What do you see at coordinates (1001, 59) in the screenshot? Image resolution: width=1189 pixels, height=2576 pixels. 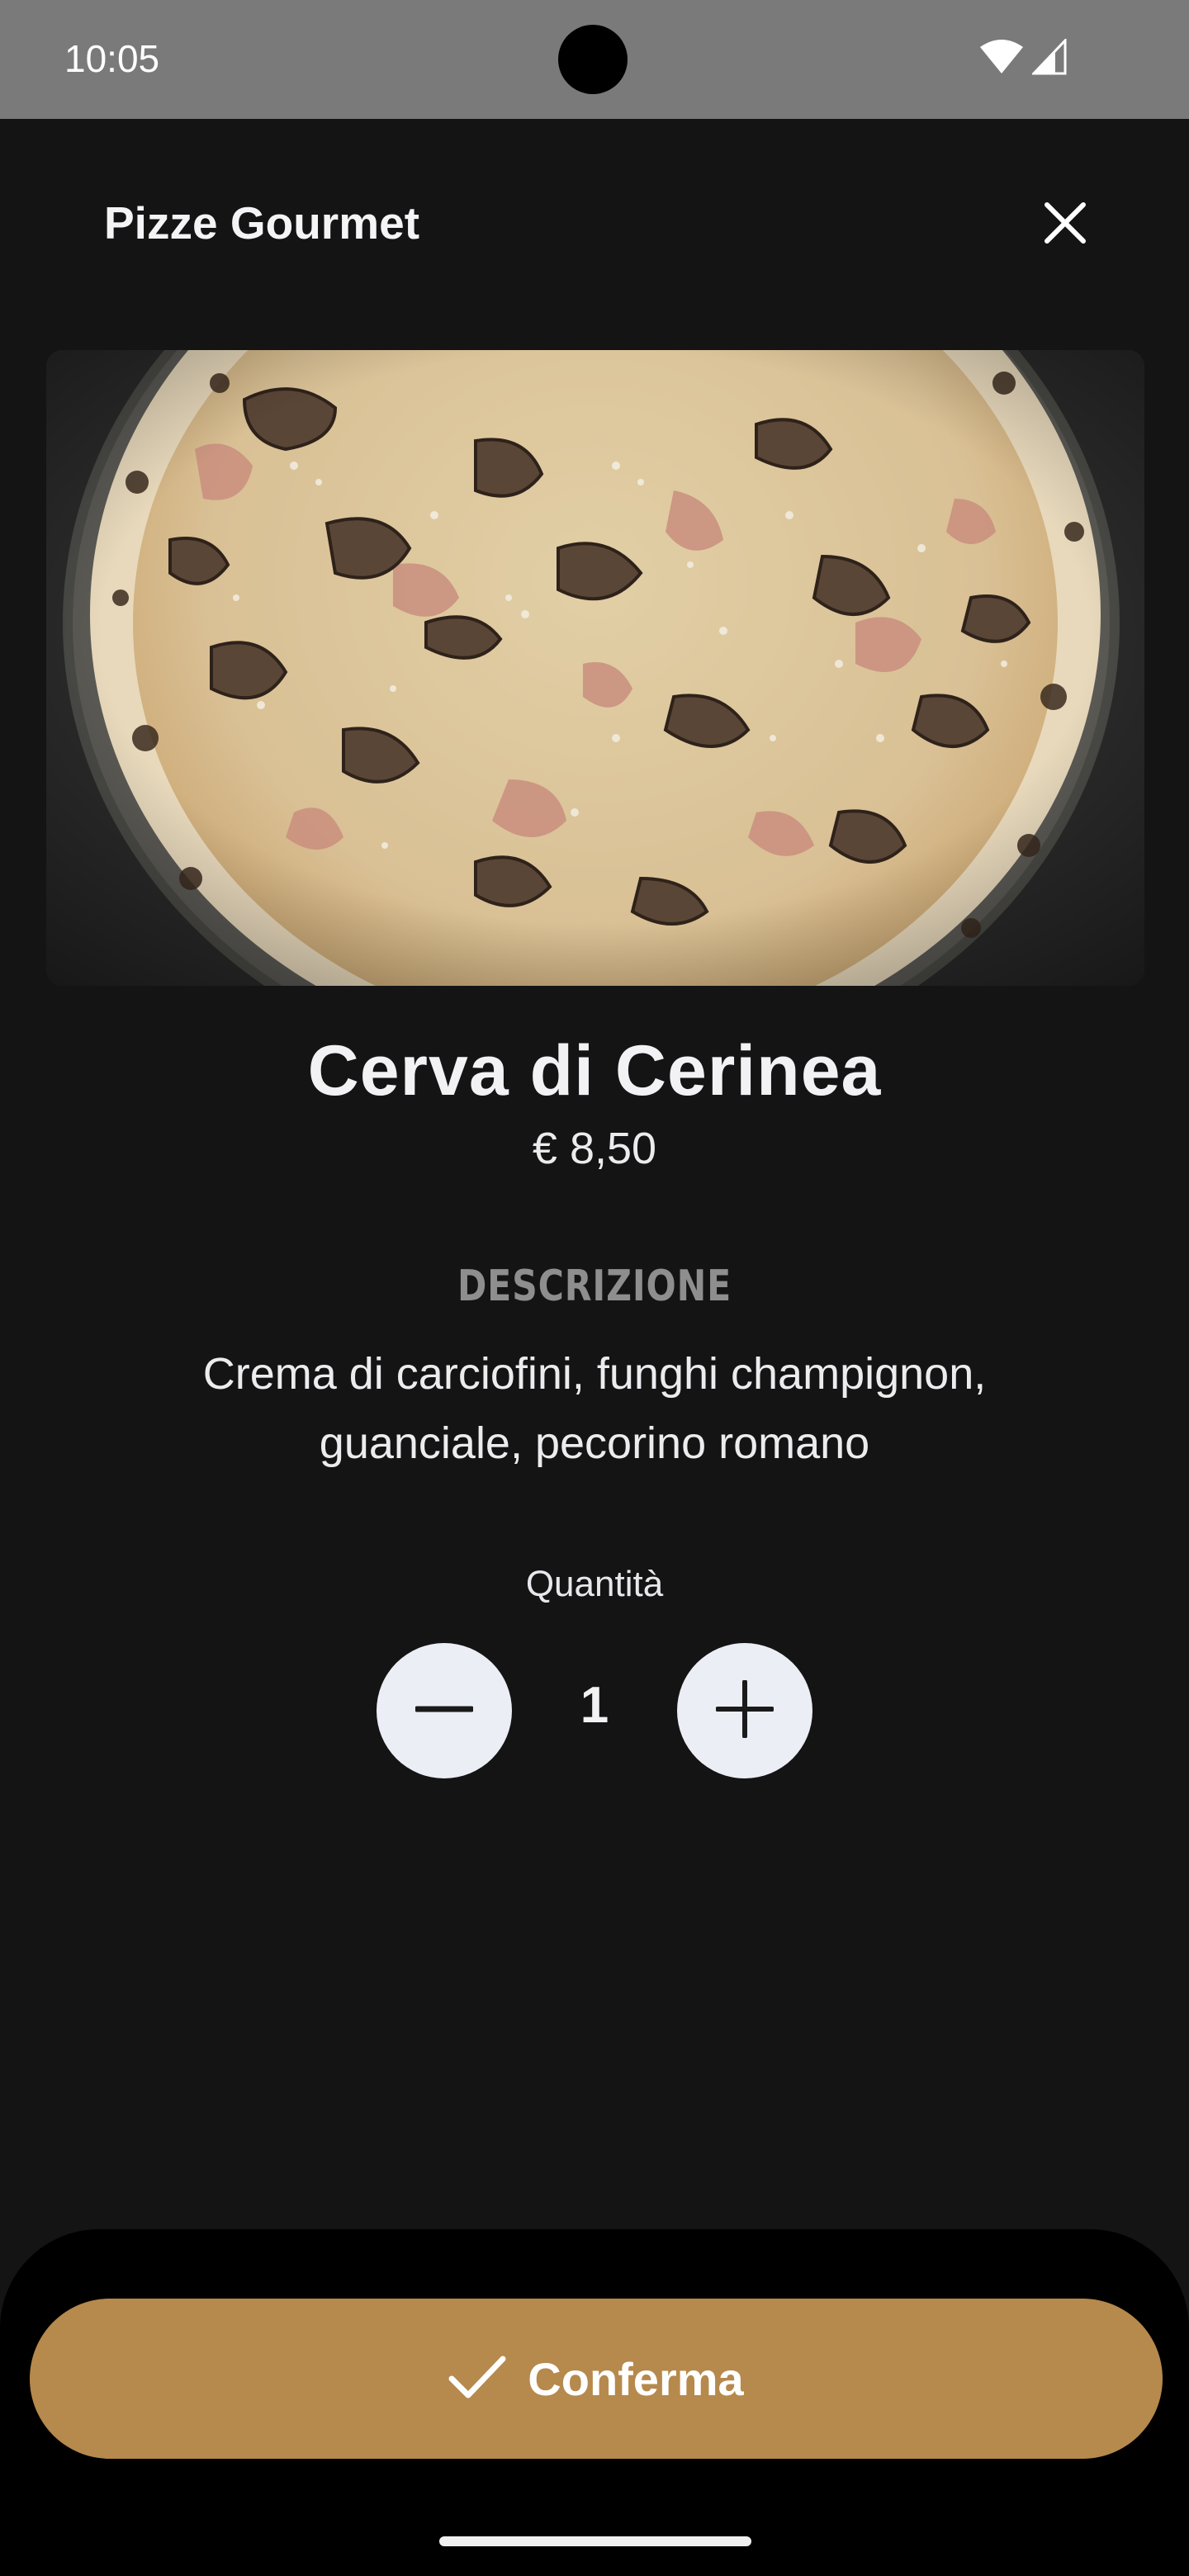 I see `wifi-icon` at bounding box center [1001, 59].